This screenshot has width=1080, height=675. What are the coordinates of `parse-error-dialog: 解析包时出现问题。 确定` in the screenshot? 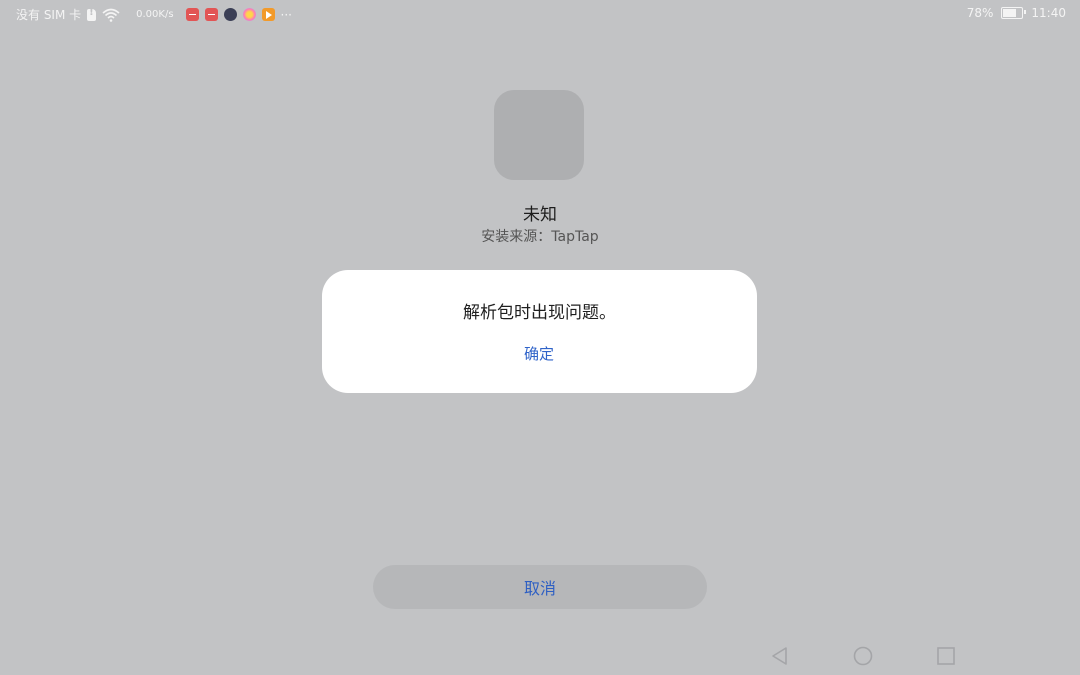 It's located at (539, 331).